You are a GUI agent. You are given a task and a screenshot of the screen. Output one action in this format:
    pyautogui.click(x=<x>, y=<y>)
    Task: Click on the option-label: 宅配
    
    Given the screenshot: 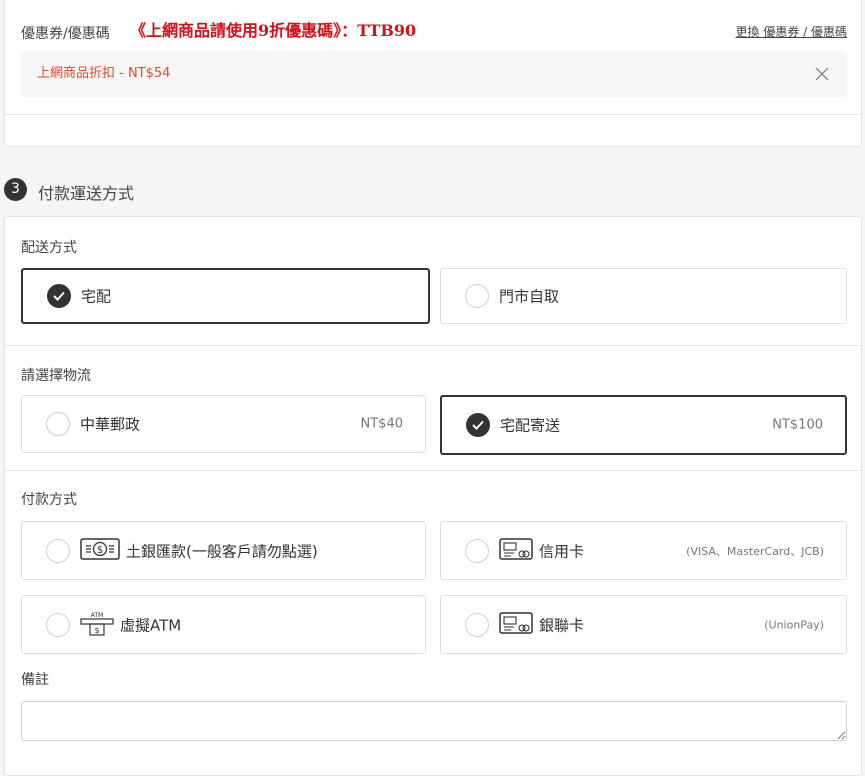 What is the action you would take?
    pyautogui.click(x=96, y=296)
    